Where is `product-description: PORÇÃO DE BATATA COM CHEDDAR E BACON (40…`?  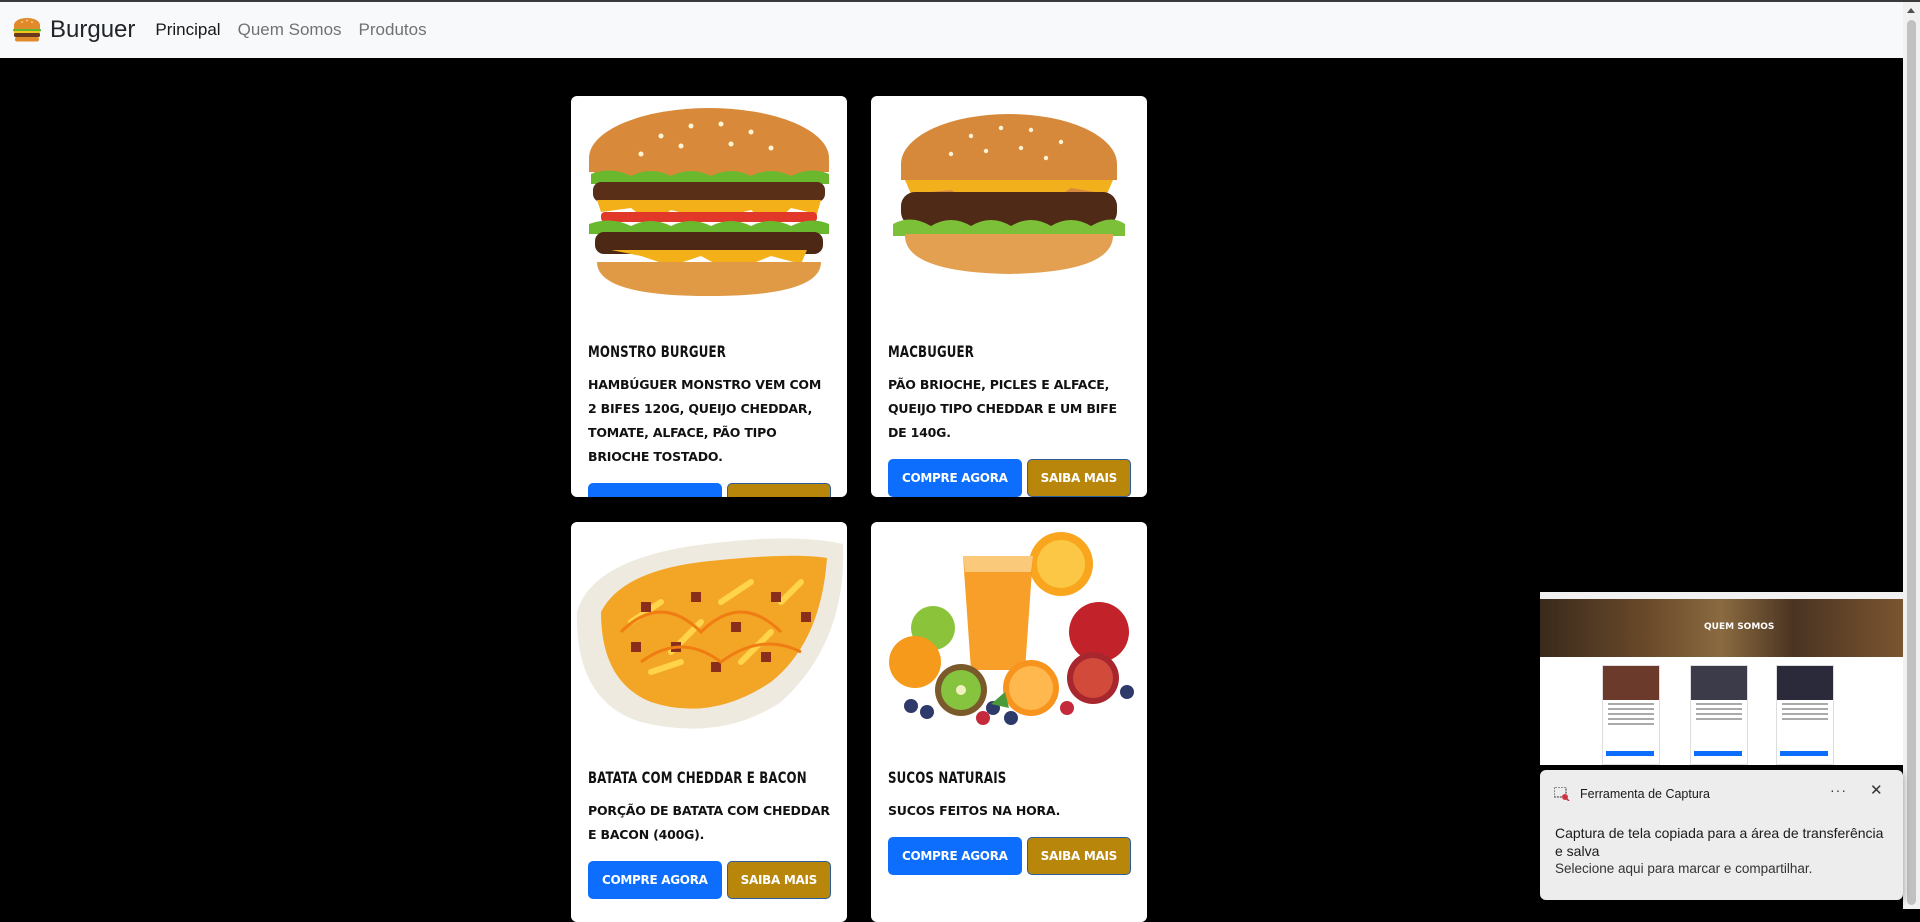 product-description: PORÇÃO DE BATATA COM CHEDDAR E BACON (40… is located at coordinates (709, 822).